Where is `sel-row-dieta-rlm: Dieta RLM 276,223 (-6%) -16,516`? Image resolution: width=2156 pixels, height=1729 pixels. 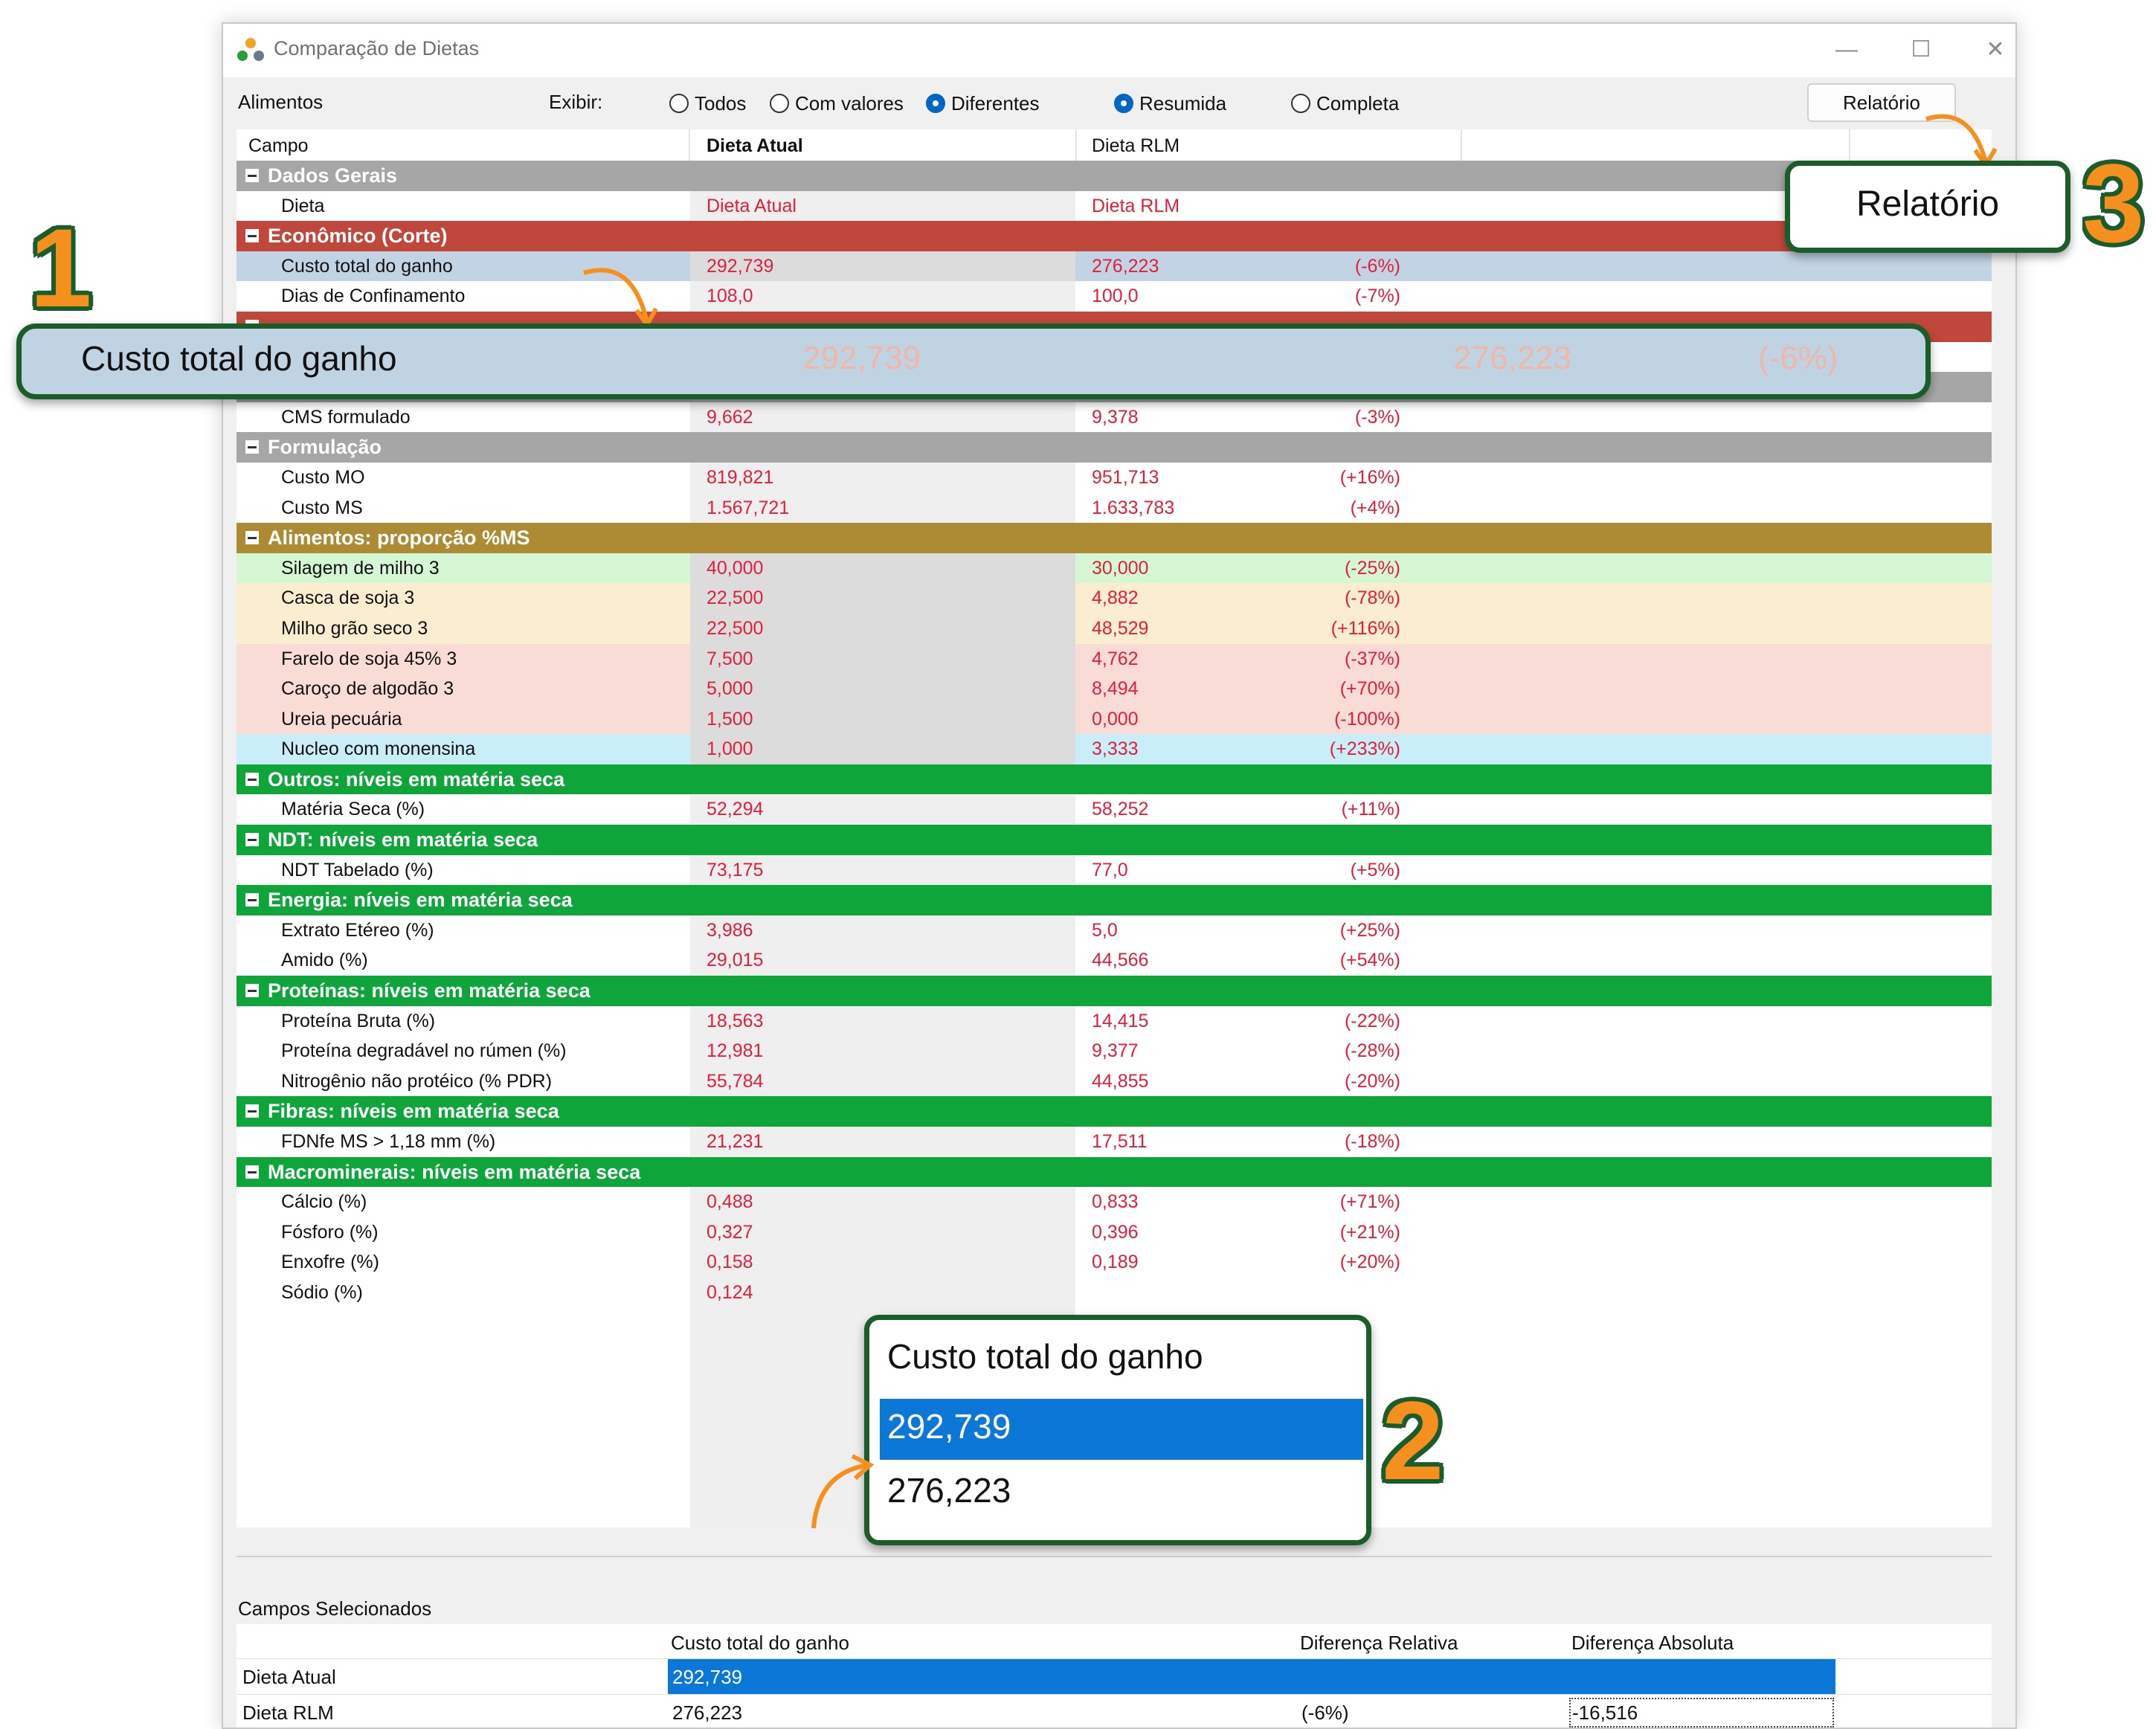 sel-row-dieta-rlm: Dieta RLM 276,223 (-6%) -16,516 is located at coordinates (1114, 1711).